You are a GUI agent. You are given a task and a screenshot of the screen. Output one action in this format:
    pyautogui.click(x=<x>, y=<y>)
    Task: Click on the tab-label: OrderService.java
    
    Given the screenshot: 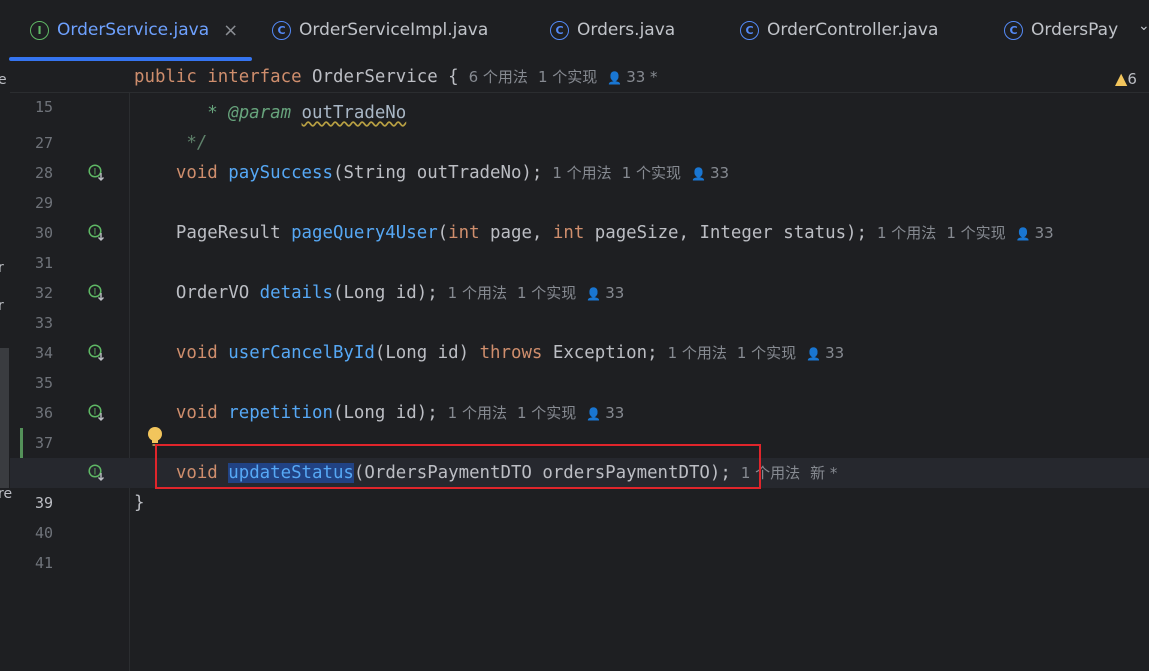 What is the action you would take?
    pyautogui.click(x=133, y=30)
    